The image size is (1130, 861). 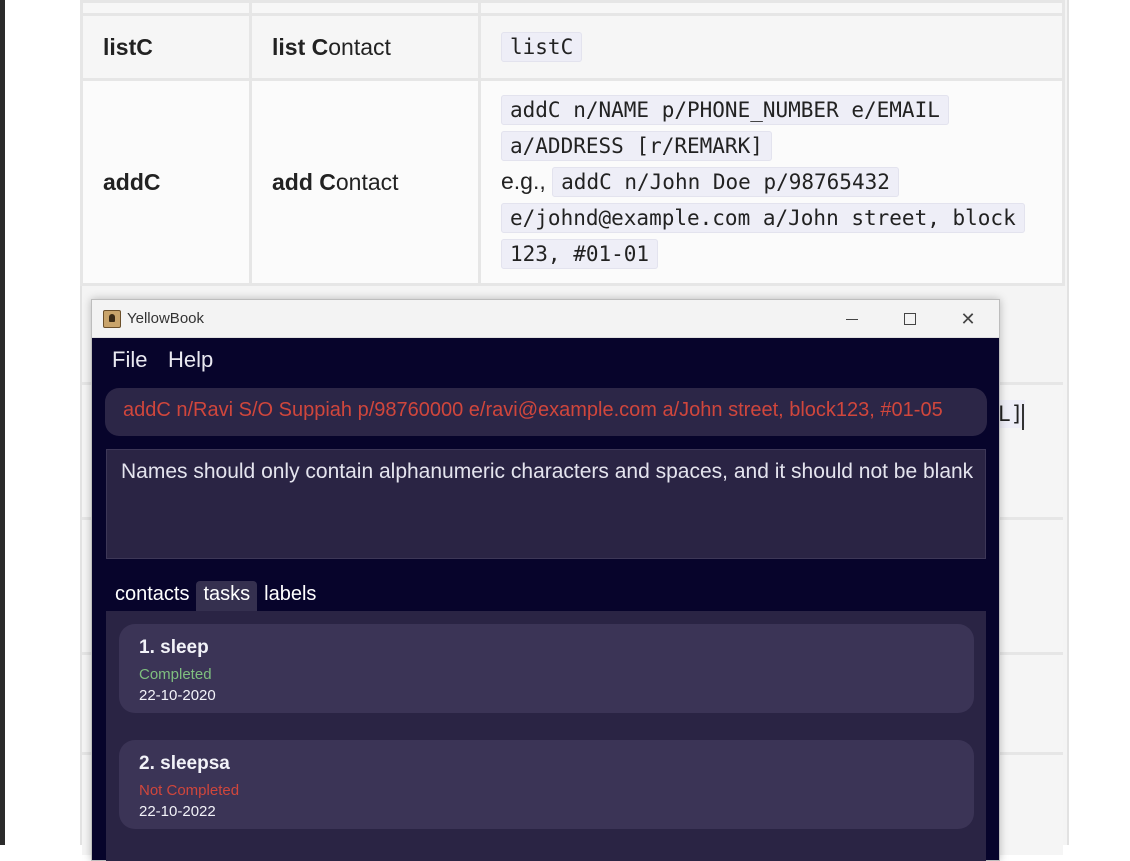 I want to click on command-box, so click(x=546, y=412).